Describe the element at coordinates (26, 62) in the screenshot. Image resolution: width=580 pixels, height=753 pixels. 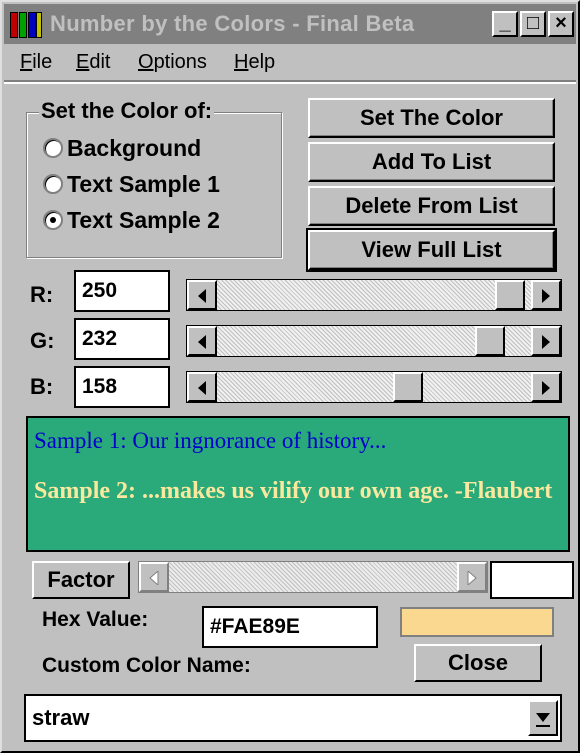
I see `menu-file-accel: F` at that location.